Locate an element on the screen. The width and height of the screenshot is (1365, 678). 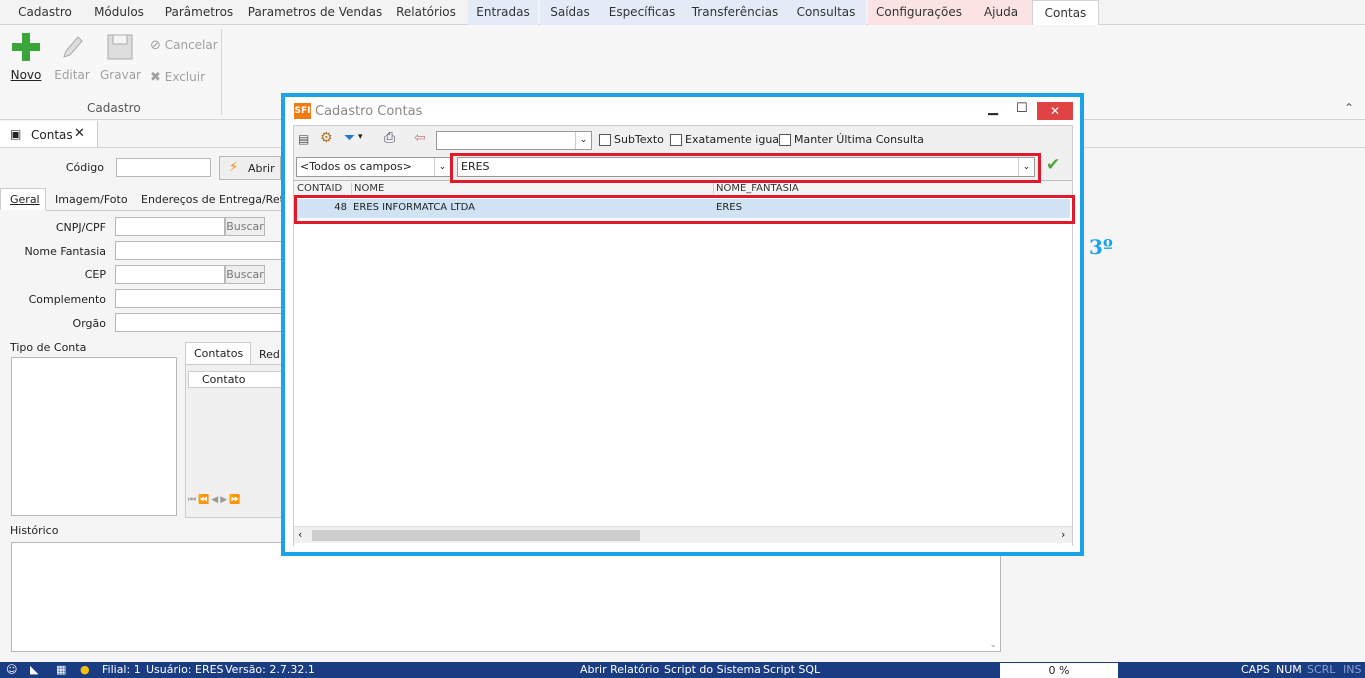
tipo-conta-list is located at coordinates (94, 436).